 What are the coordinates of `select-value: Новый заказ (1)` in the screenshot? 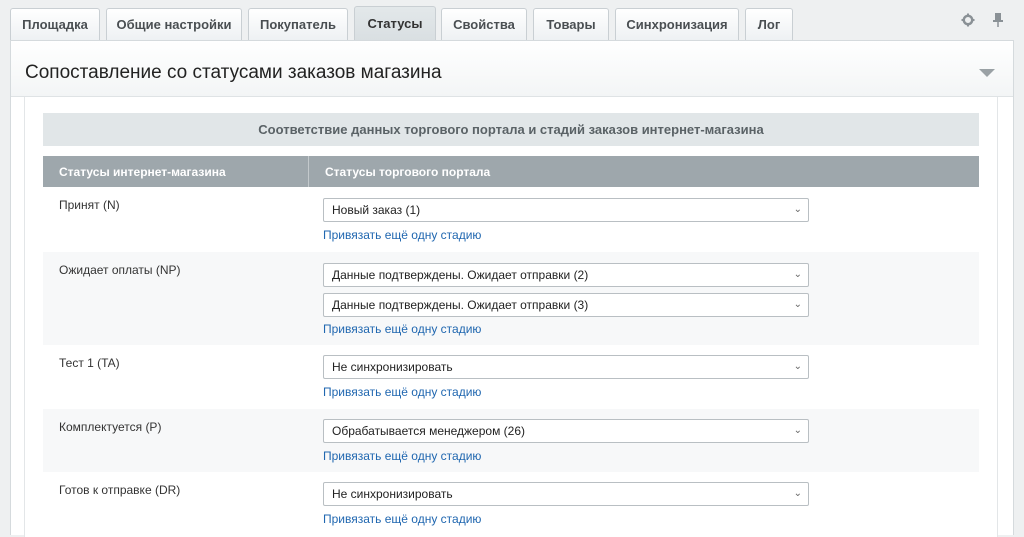 It's located at (376, 210).